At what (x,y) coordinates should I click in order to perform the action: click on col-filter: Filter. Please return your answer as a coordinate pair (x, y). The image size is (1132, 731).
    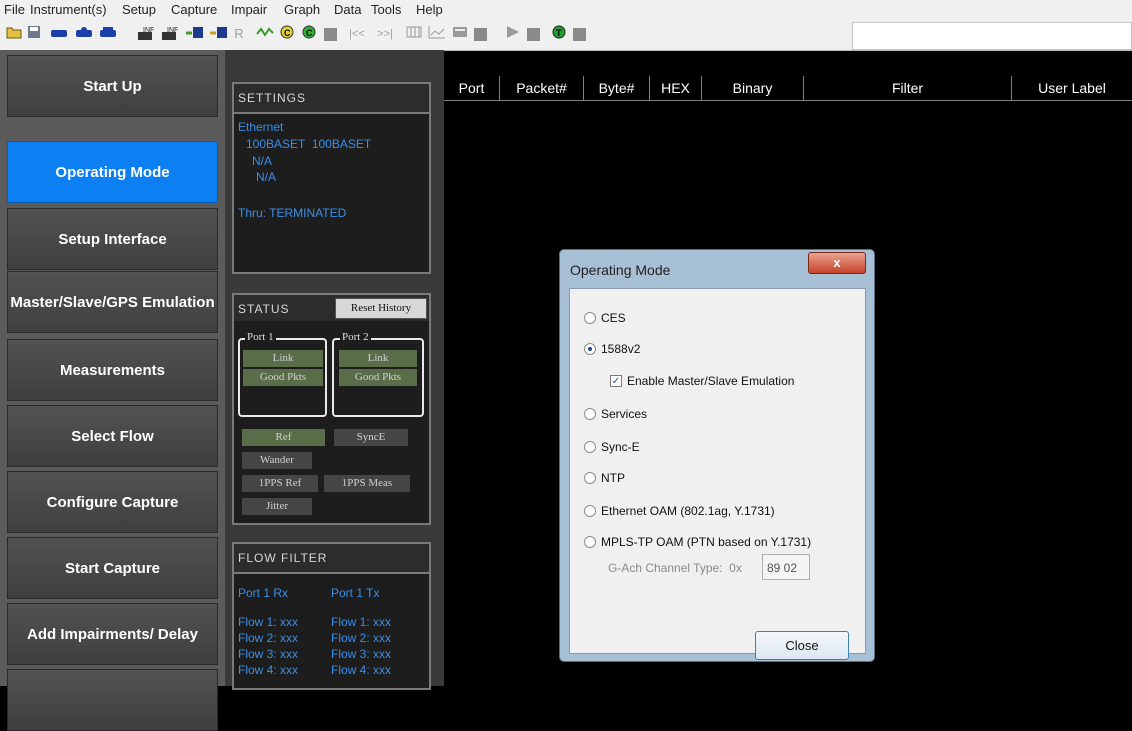
    Looking at the image, I should click on (908, 88).